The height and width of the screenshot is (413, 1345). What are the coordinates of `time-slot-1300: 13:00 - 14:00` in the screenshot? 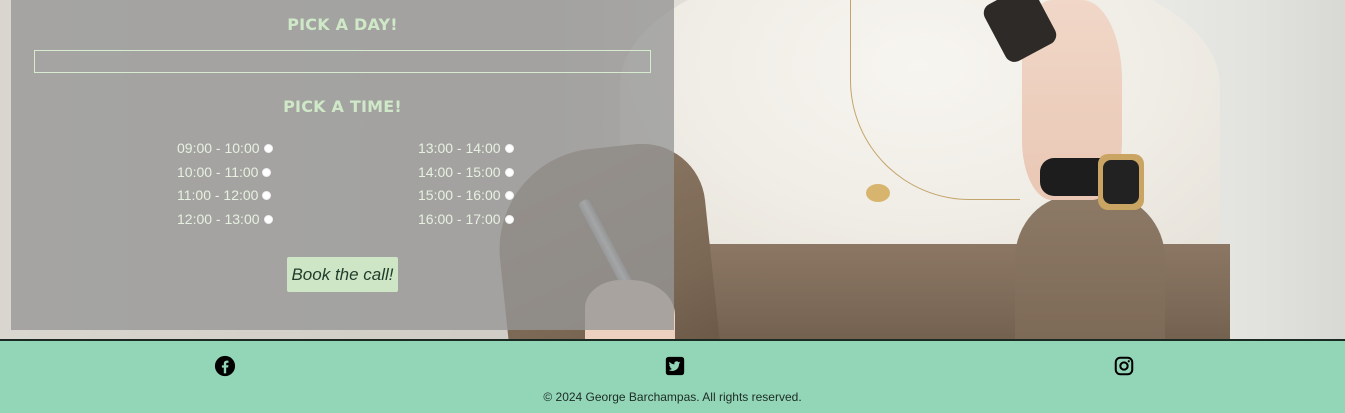 It's located at (466, 148).